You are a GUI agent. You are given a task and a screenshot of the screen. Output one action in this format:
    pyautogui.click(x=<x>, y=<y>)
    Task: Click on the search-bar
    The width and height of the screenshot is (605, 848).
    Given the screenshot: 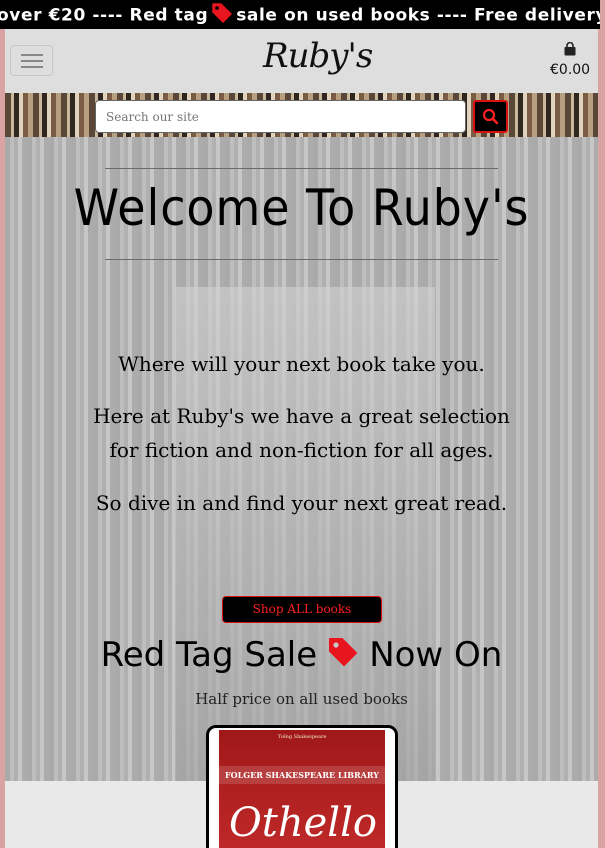 What is the action you would take?
    pyautogui.click(x=301, y=115)
    